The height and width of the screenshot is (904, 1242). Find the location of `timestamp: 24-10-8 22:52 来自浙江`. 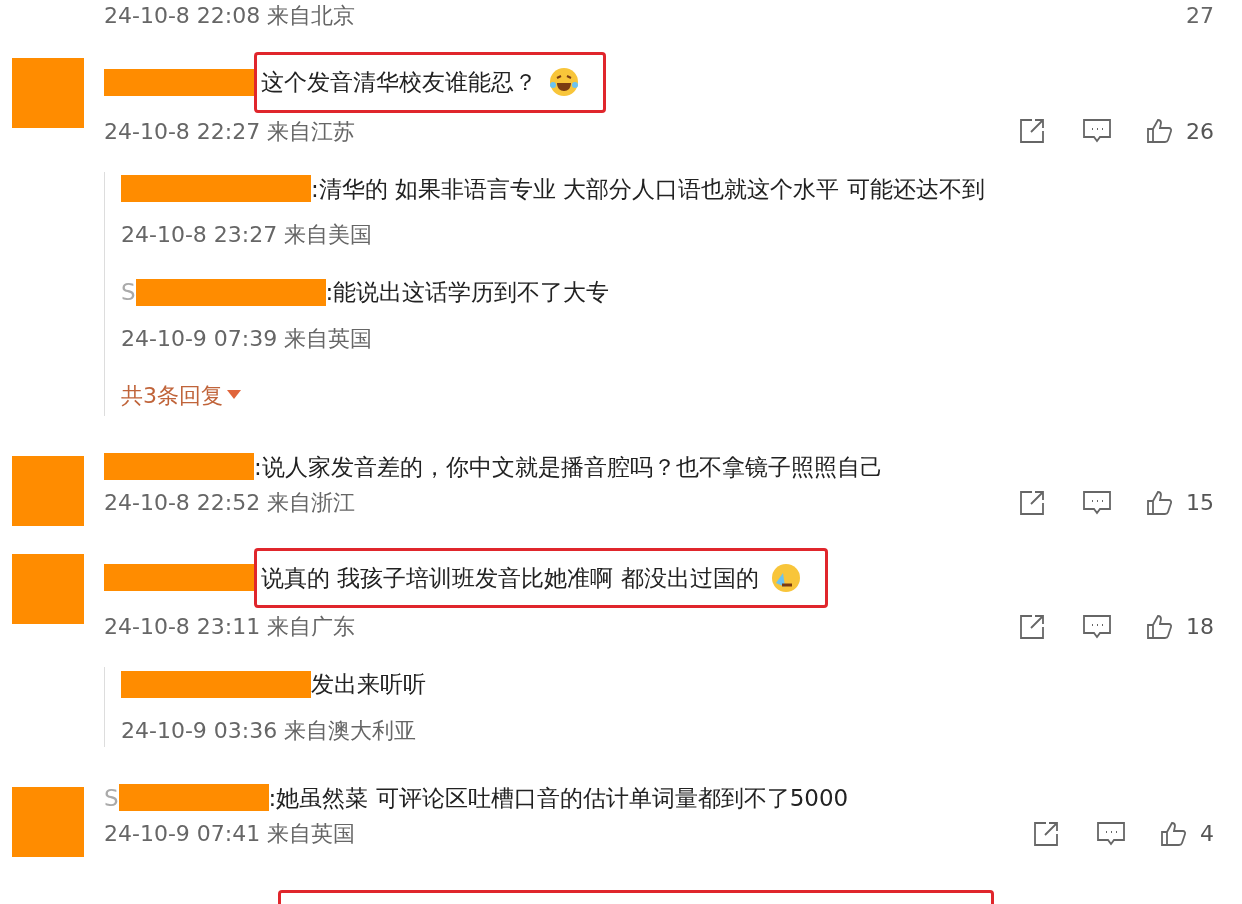

timestamp: 24-10-8 22:52 来自浙江 is located at coordinates (230, 503).